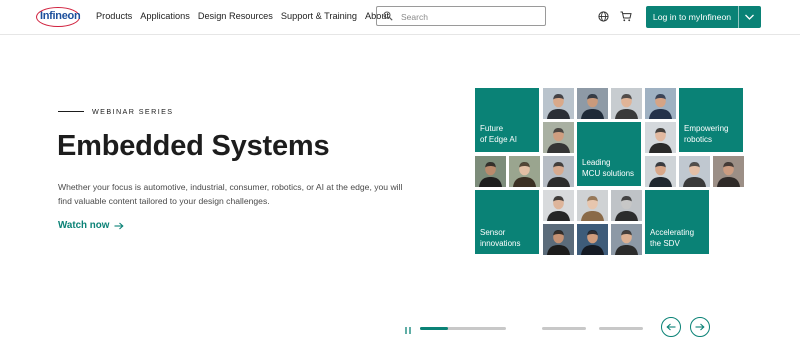  What do you see at coordinates (706, 134) in the screenshot?
I see `tile-label: Empowering robotics` at bounding box center [706, 134].